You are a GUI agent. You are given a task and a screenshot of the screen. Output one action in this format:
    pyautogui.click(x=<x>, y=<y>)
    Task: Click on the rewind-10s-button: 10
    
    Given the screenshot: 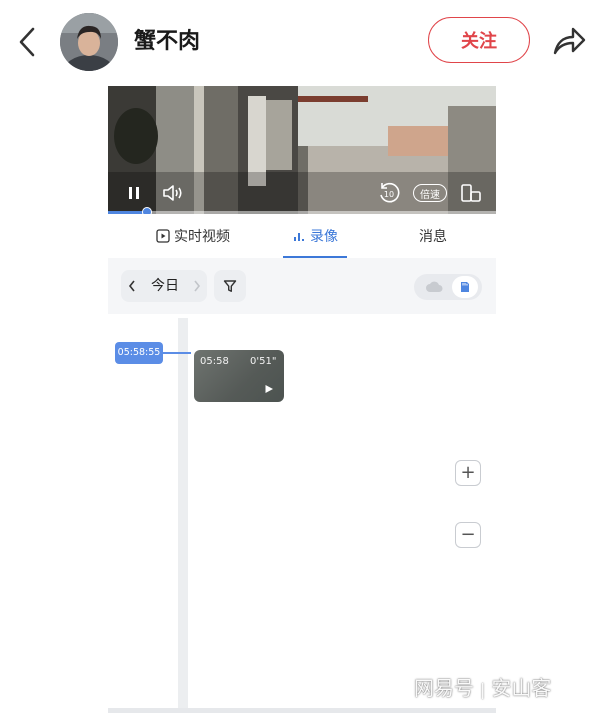 What is the action you would take?
    pyautogui.click(x=389, y=193)
    